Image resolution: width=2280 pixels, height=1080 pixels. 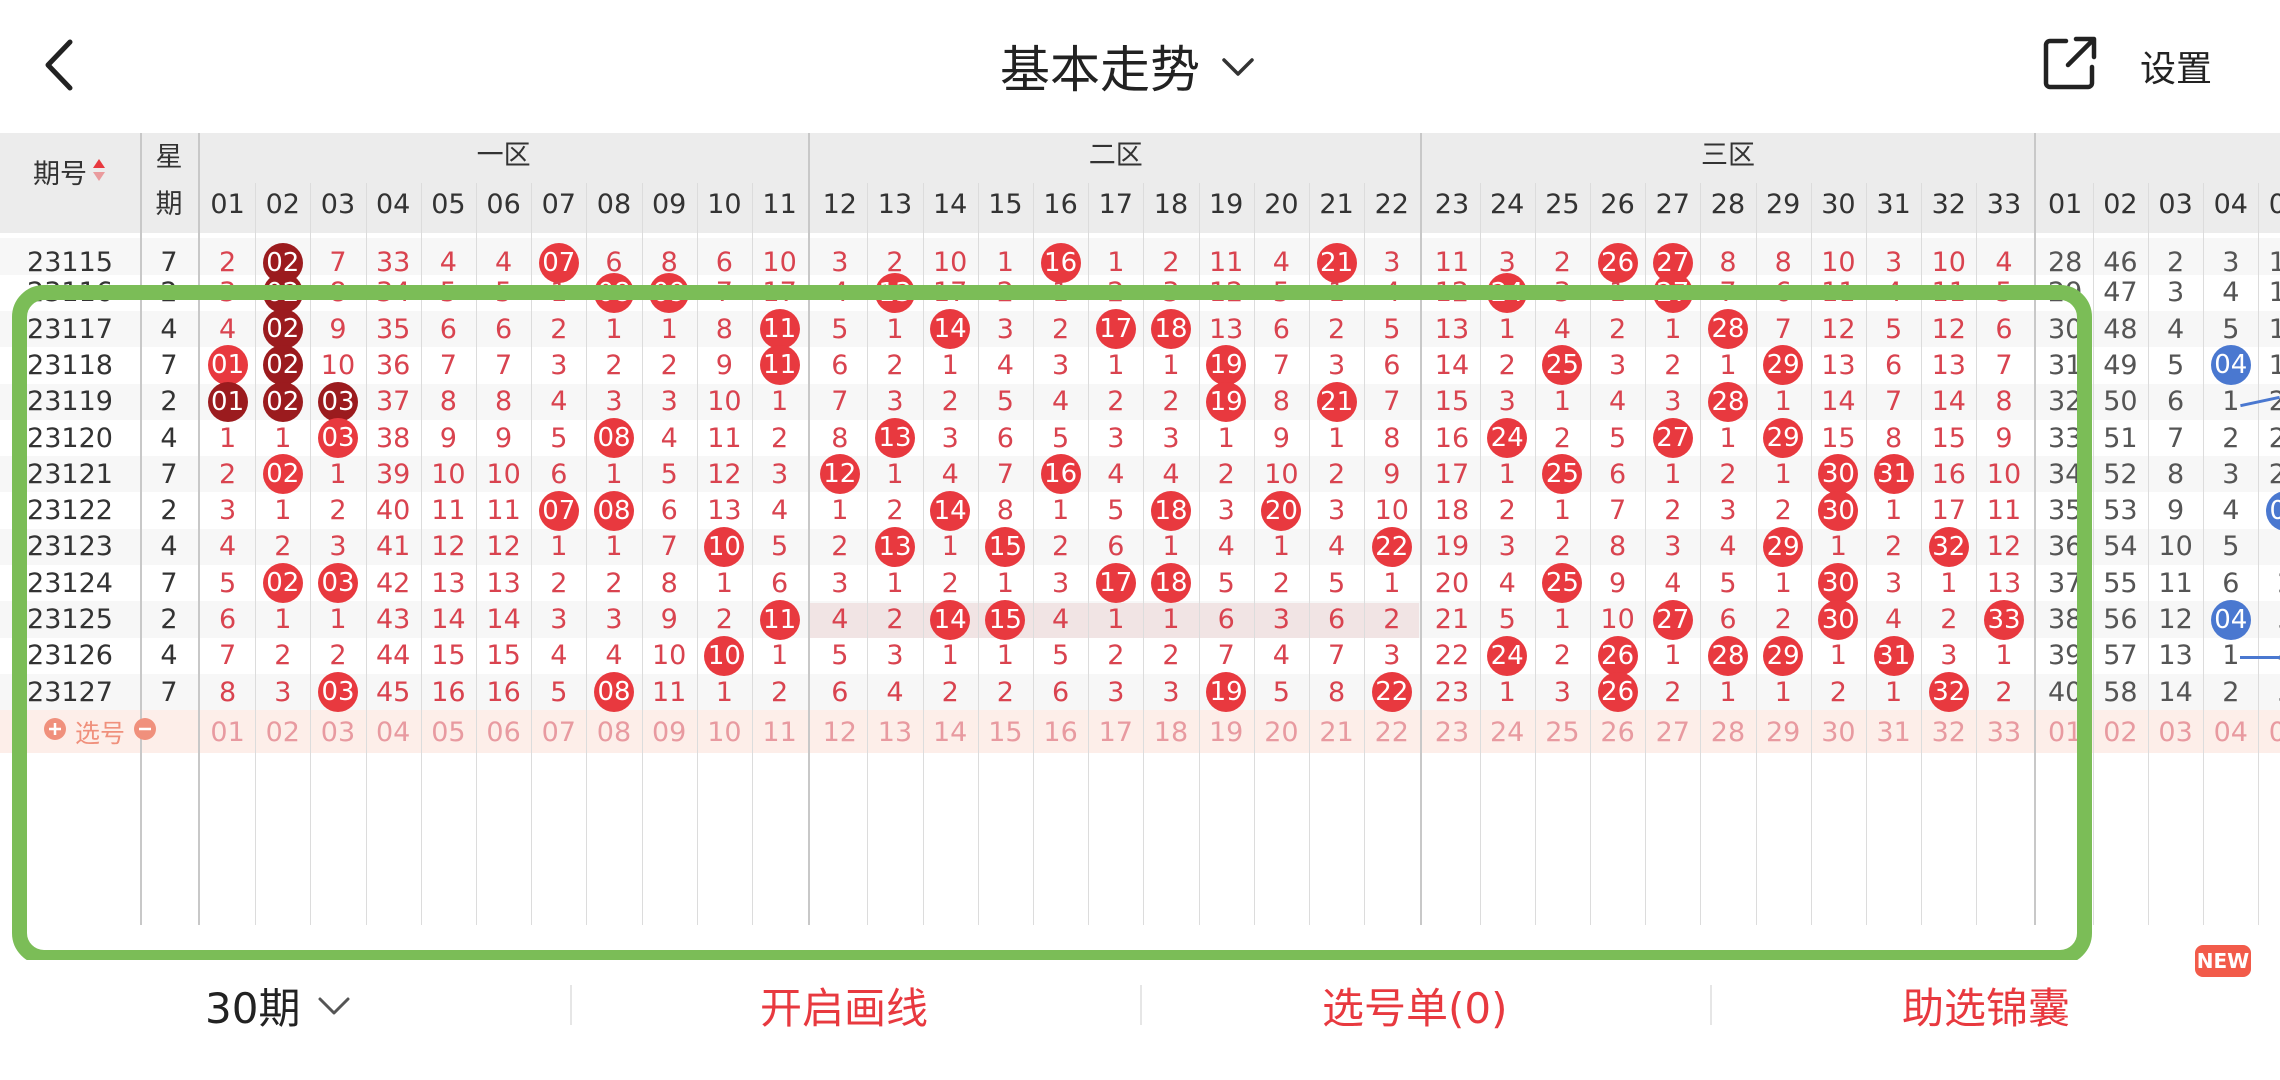 I want to click on column-header: 13, so click(x=895, y=204).